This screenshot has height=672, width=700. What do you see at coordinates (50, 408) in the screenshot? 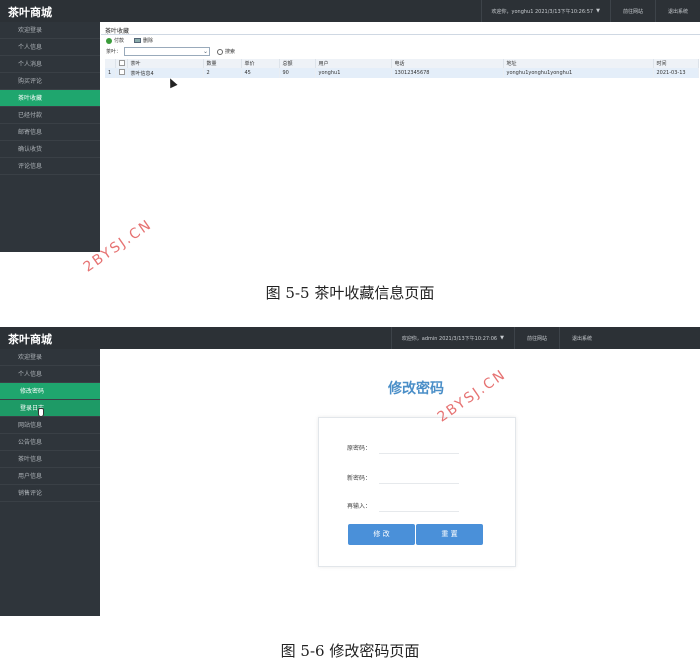
I see `sidebar-item-login-log: 登录日志` at bounding box center [50, 408].